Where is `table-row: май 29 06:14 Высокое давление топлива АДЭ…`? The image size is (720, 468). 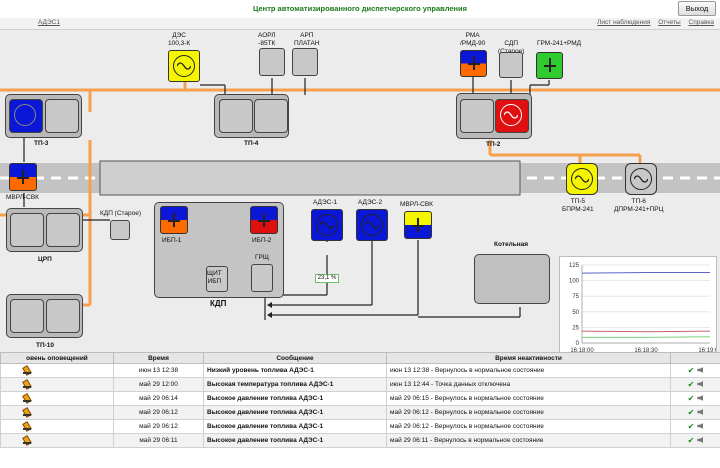 table-row: май 29 06:14 Высокое давление топлива АДЭ… is located at coordinates (360, 398).